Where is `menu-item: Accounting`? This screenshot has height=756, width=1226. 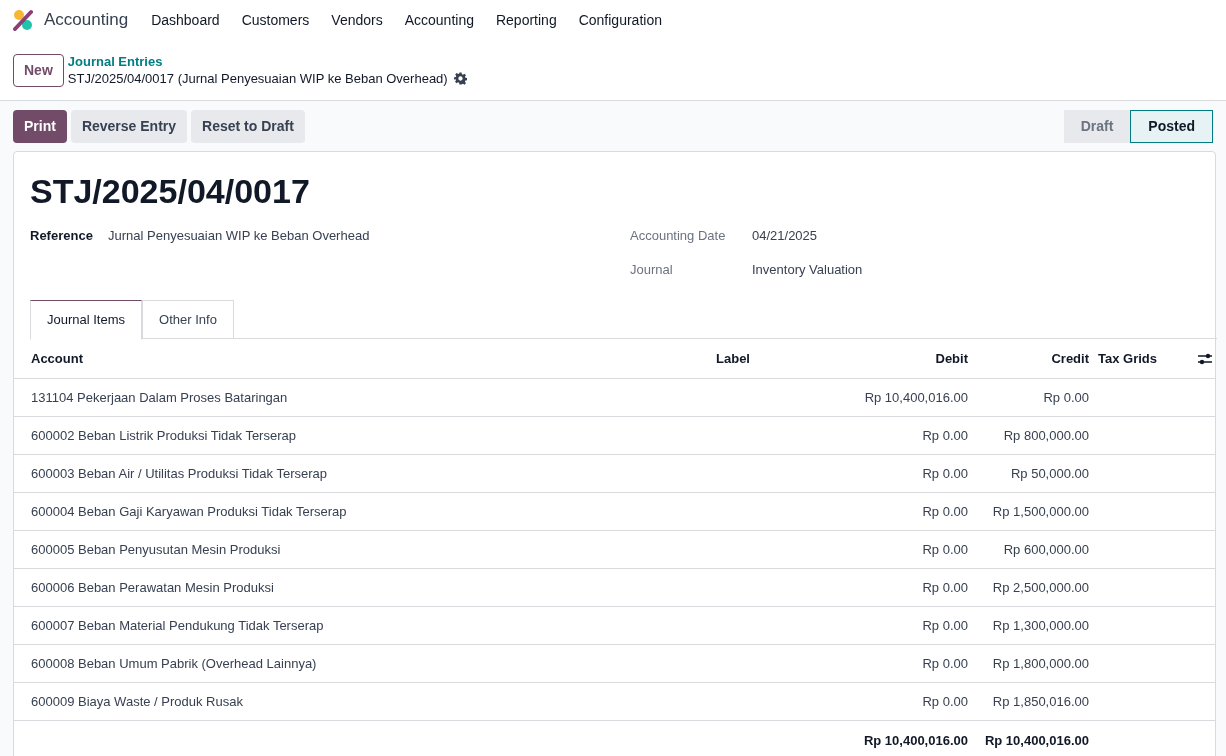
menu-item: Accounting is located at coordinates (439, 20).